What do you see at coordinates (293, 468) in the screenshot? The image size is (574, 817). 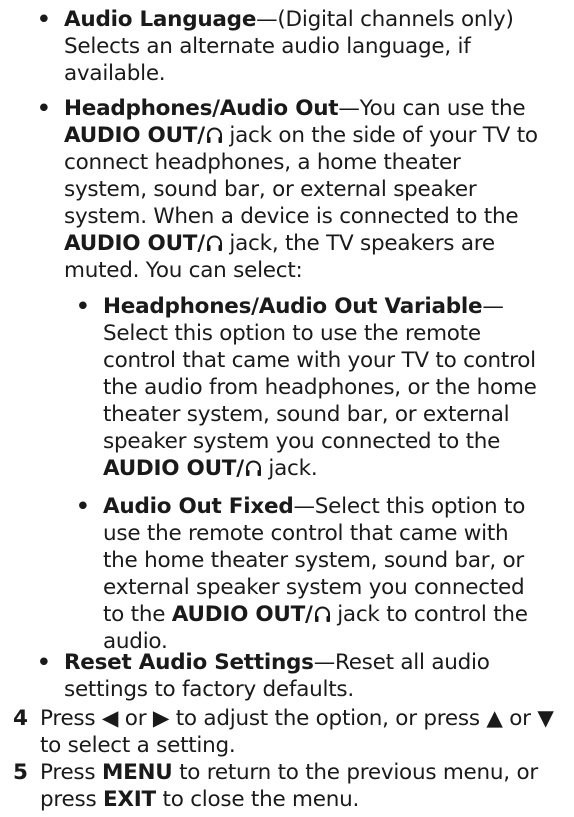 I see `sub-bullet-body: jack.` at bounding box center [293, 468].